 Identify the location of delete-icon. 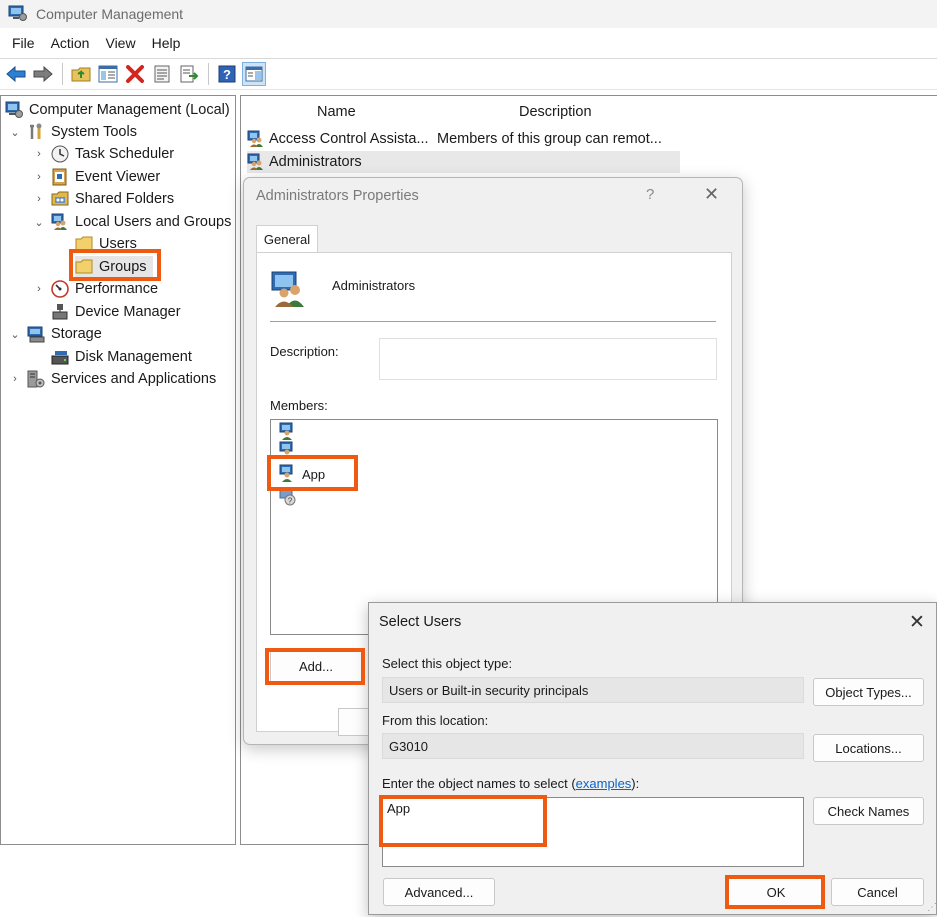
(135, 74).